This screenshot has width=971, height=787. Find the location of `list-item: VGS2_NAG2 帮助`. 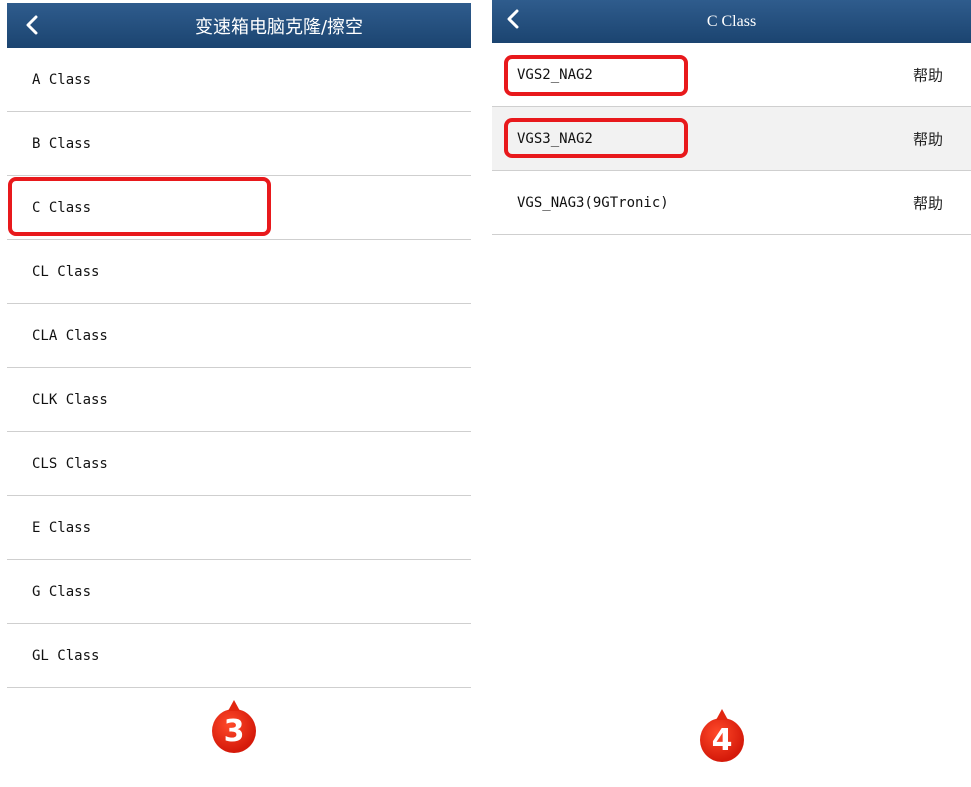

list-item: VGS2_NAG2 帮助 is located at coordinates (731, 75).